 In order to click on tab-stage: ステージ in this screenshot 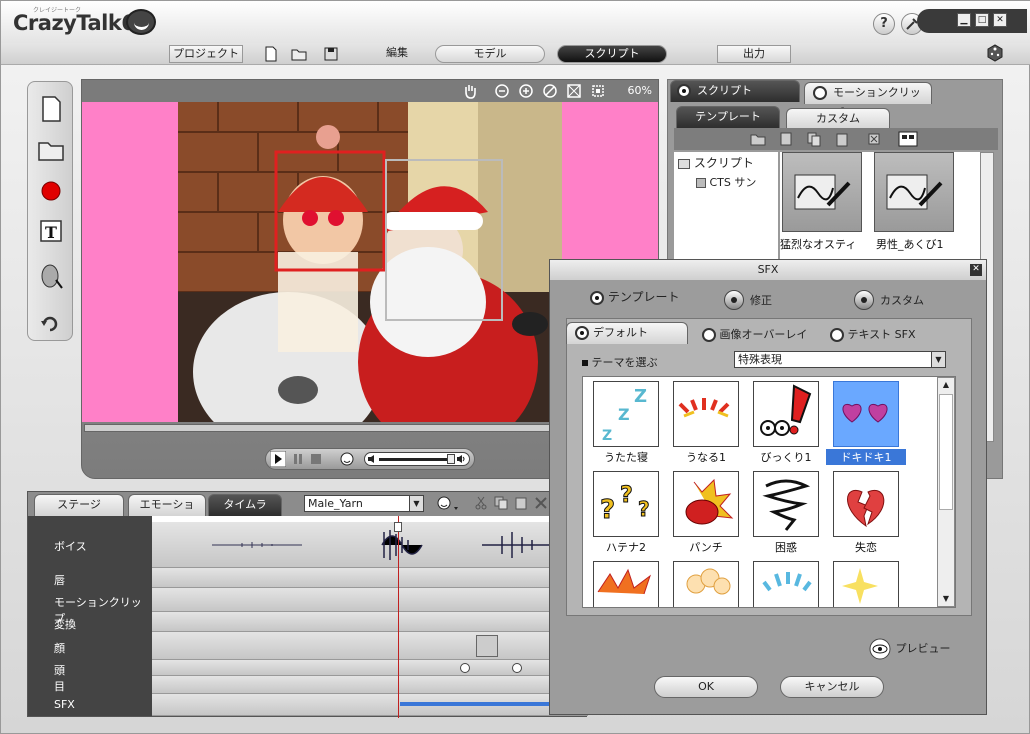, I will do `click(79, 505)`.